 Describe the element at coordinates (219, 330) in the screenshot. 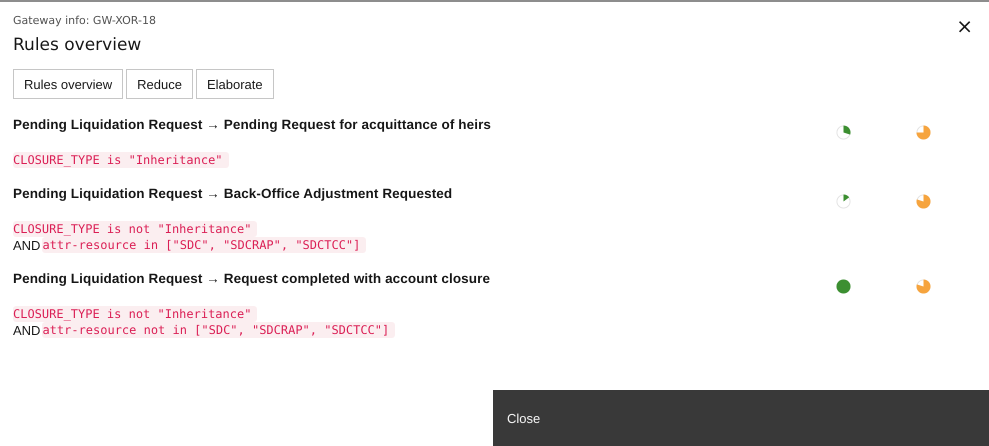

I see `code-snippet: attr-resource not in ["SDC", "SDCRAP", "SDCTCC"]` at that location.